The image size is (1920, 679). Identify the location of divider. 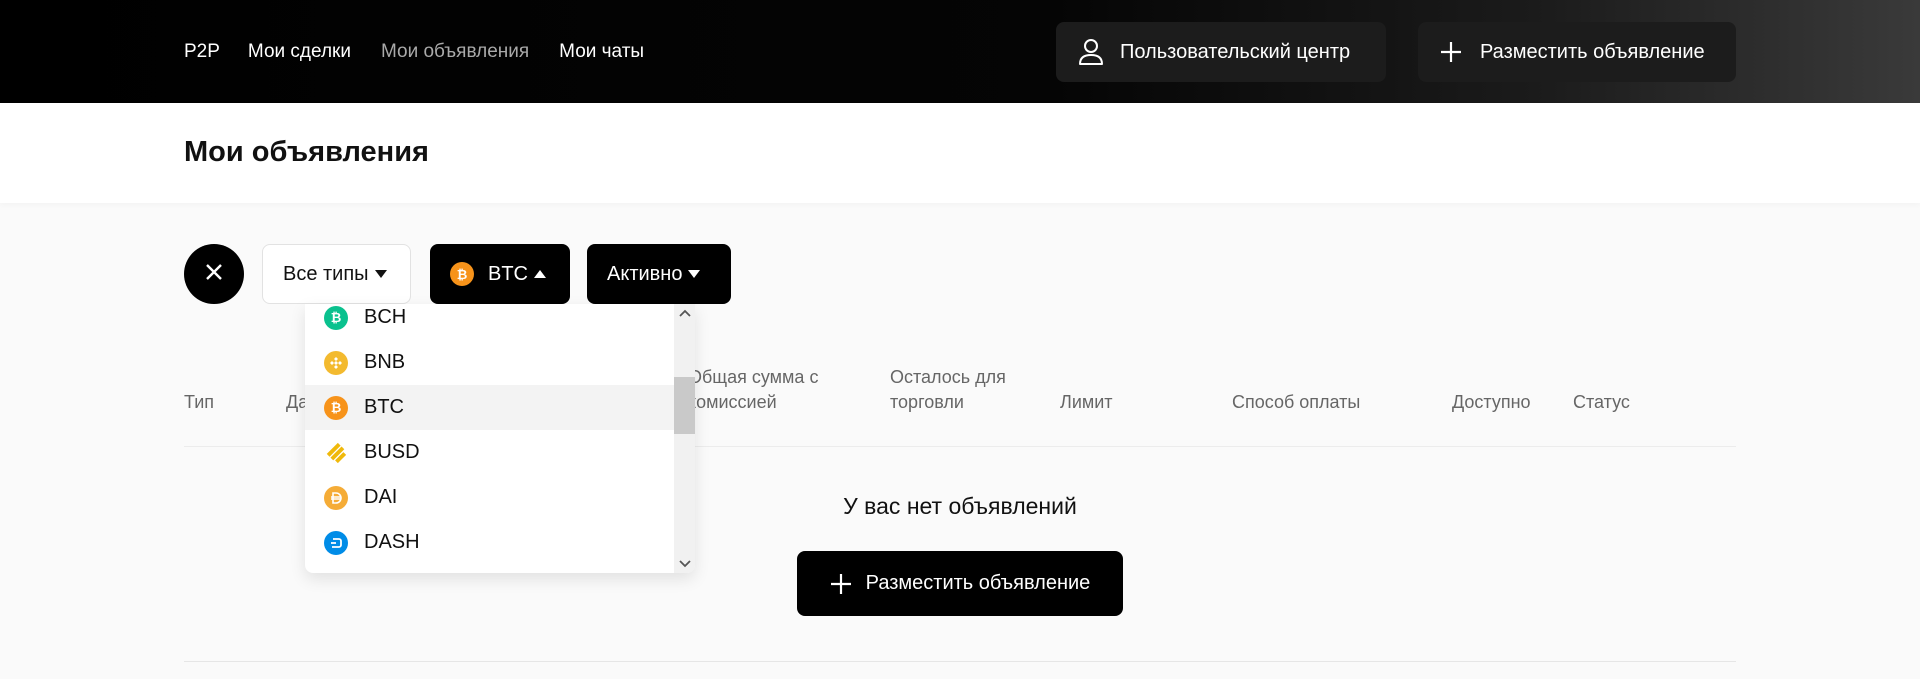
(960, 661).